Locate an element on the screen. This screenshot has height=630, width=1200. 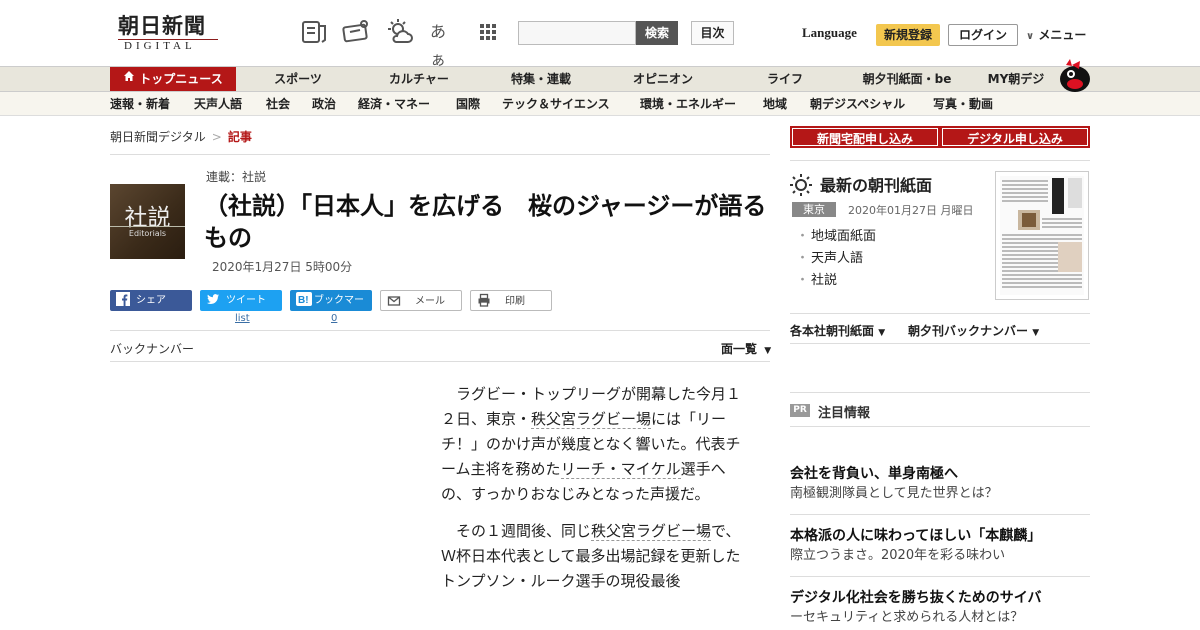
nav-item-my-asadigi: MY朝デジ is located at coordinates (1016, 79).